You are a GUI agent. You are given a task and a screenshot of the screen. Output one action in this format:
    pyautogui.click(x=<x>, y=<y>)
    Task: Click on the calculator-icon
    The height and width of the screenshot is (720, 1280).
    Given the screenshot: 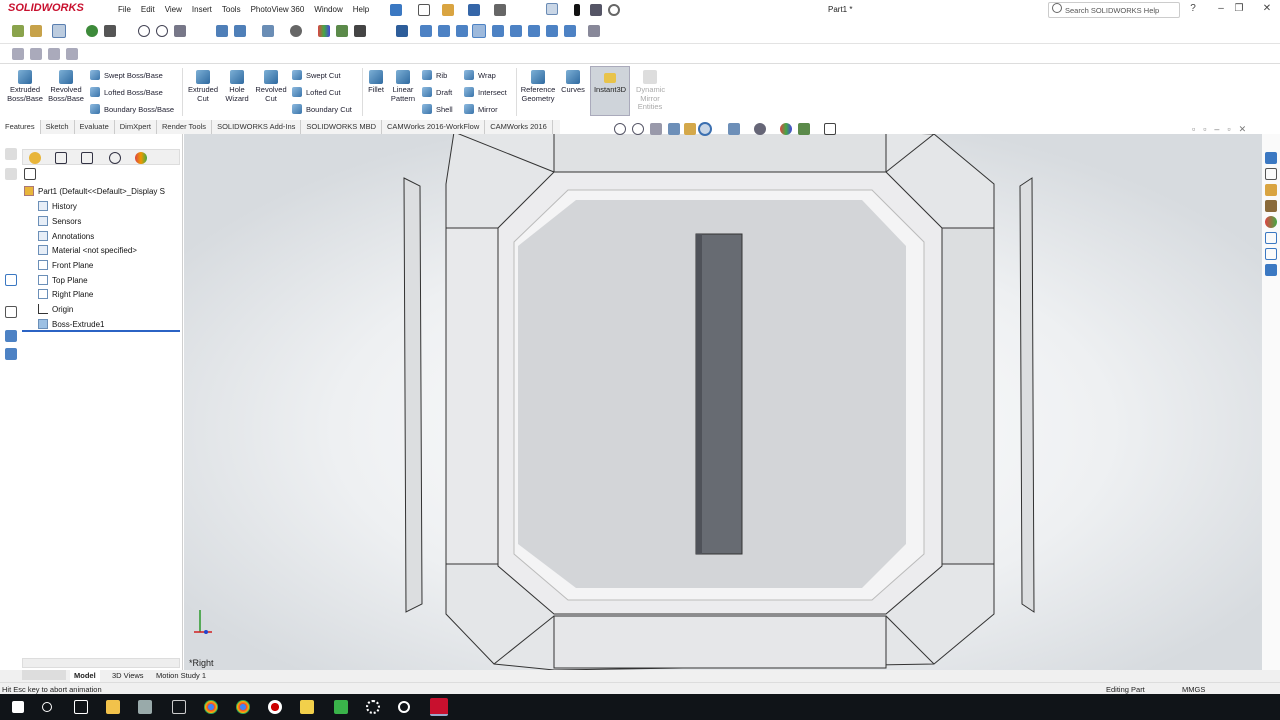 What is the action you would take?
    pyautogui.click(x=179, y=707)
    